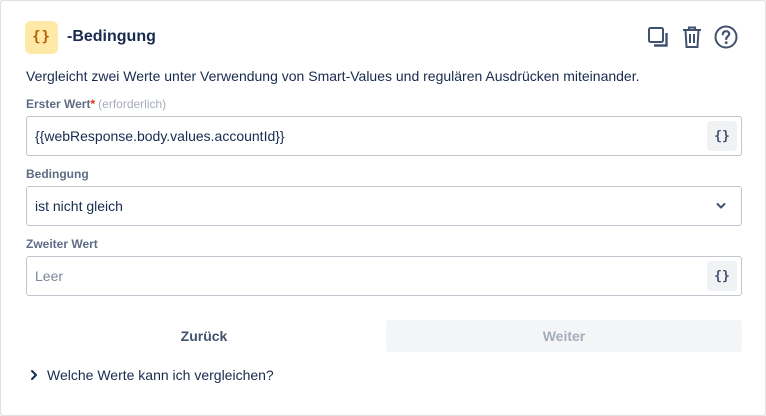  Describe the element at coordinates (62, 244) in the screenshot. I see `second-value-label: Zweiter Wert` at that location.